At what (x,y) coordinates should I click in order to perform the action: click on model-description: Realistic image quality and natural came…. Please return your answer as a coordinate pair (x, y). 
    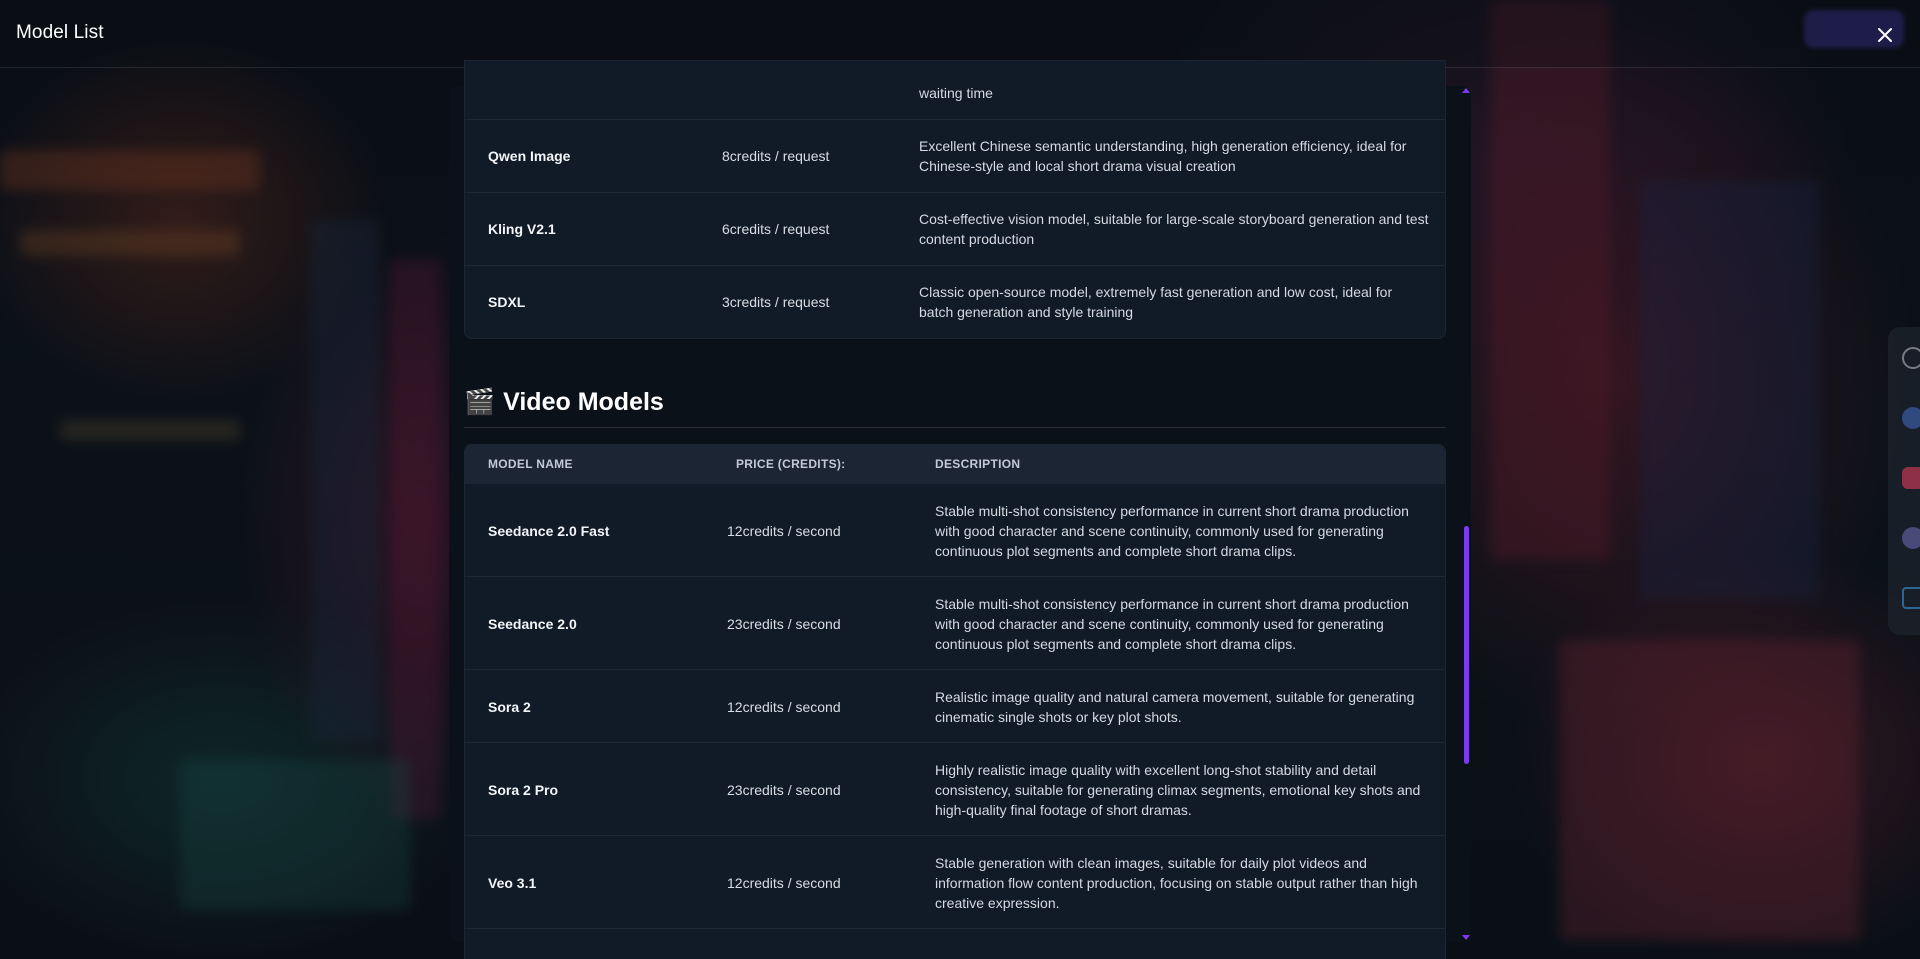
    Looking at the image, I should click on (1175, 707).